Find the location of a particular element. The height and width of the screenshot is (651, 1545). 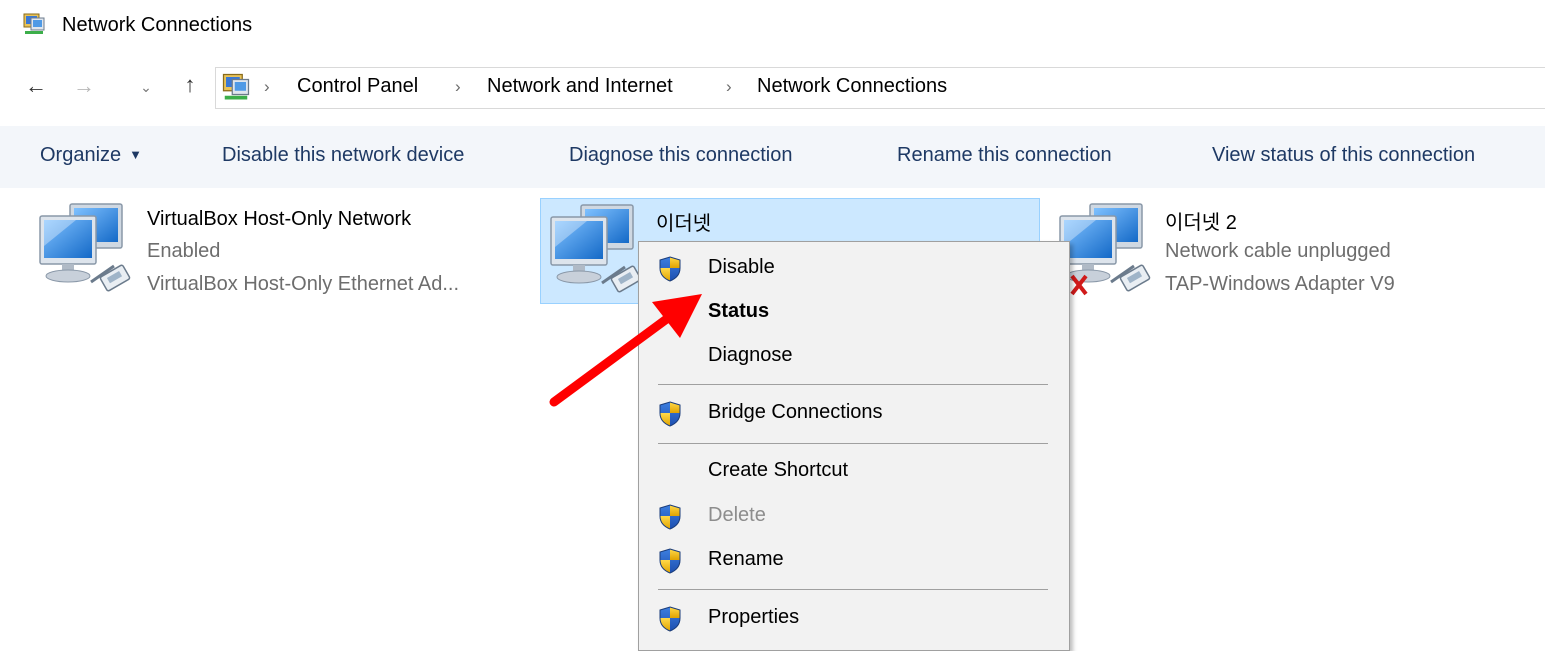

arrow-left-icon: ← is located at coordinates (36, 86).